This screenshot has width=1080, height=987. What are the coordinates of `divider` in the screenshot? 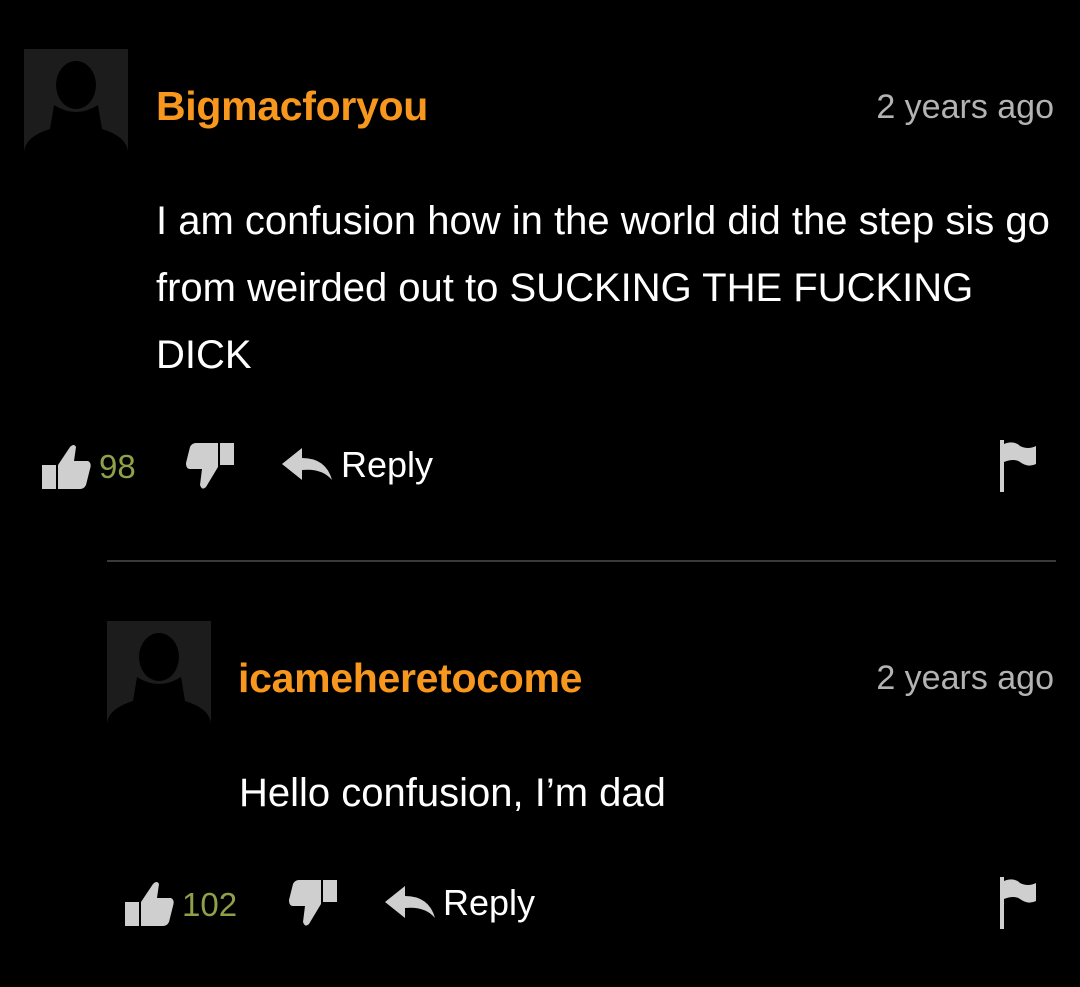 It's located at (581, 561).